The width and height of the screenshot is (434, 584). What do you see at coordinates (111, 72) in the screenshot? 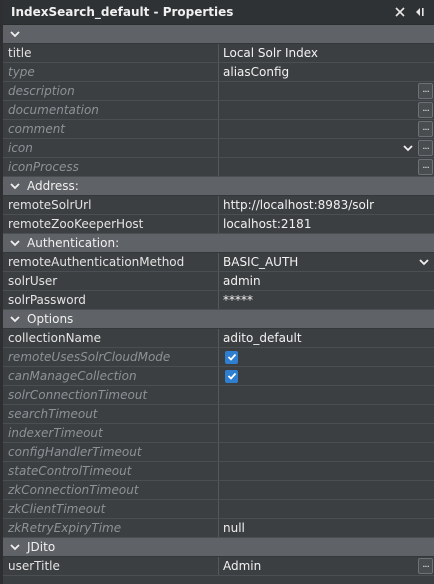
I see `property-name: type` at bounding box center [111, 72].